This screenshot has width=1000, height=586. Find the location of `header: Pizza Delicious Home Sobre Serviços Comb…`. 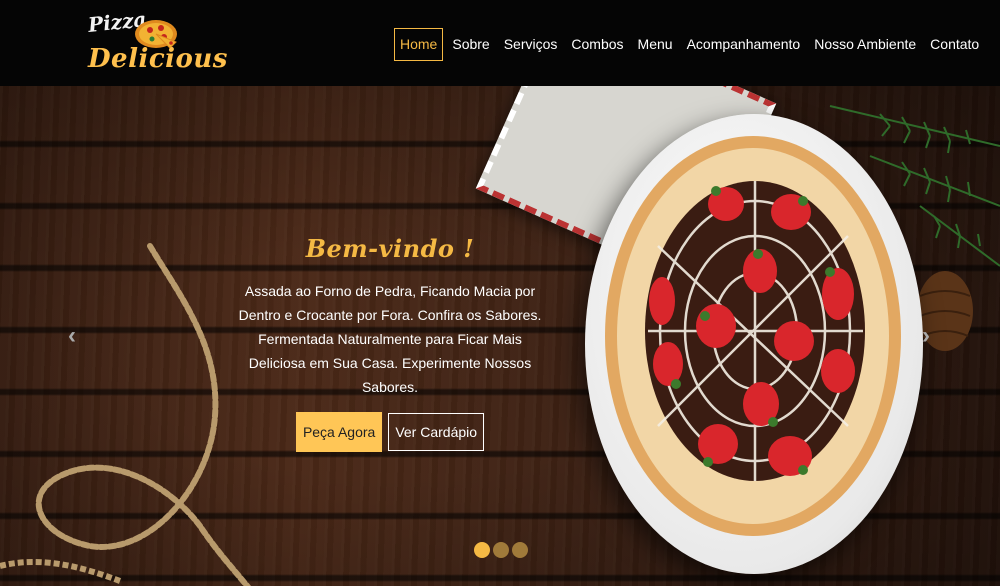

header: Pizza Delicious Home Sobre Serviços Comb… is located at coordinates (500, 43).